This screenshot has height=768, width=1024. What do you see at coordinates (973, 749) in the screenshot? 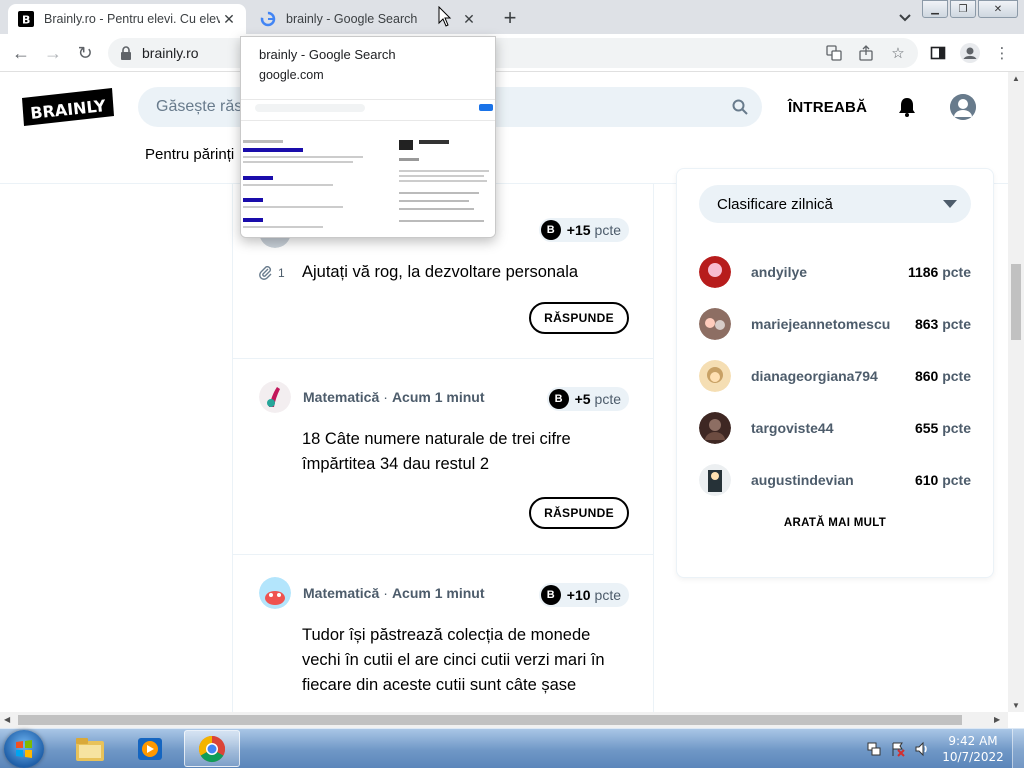
I see `system-clock: 9:42 AM 10/7/2022` at bounding box center [973, 749].